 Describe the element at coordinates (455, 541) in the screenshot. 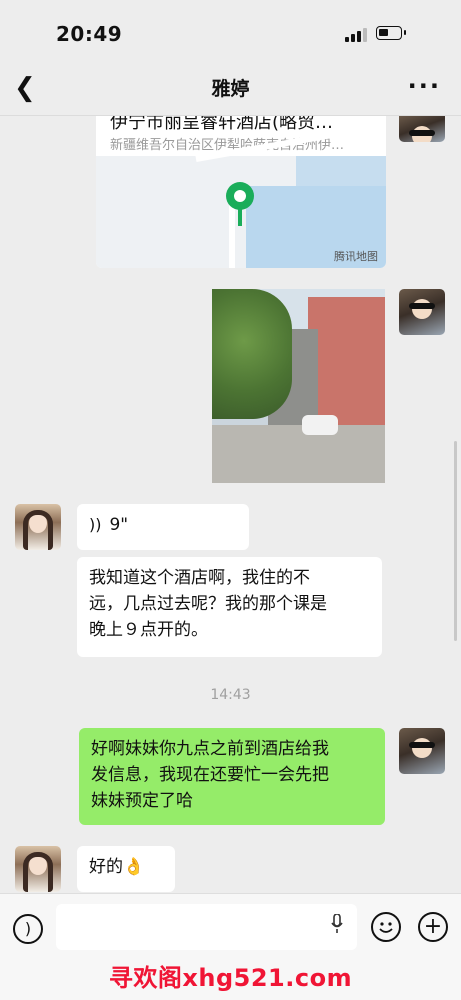

I see `scrollbar` at that location.